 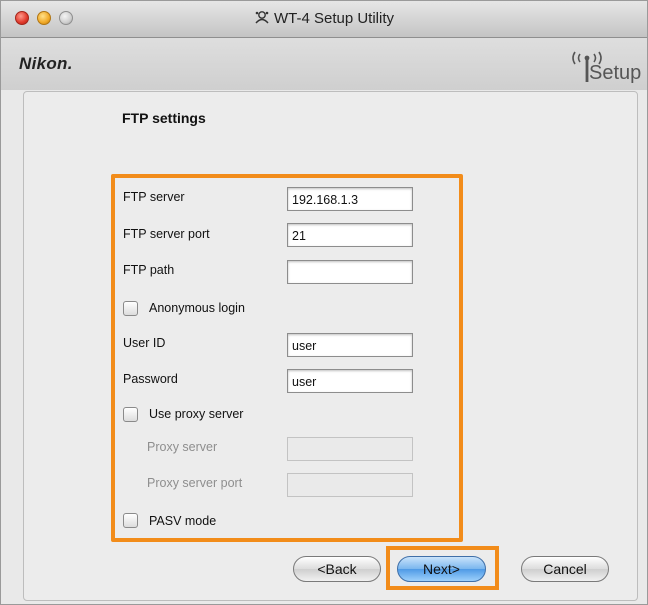 What do you see at coordinates (182, 521) in the screenshot?
I see `pasv-mode-label: PASV mode` at bounding box center [182, 521].